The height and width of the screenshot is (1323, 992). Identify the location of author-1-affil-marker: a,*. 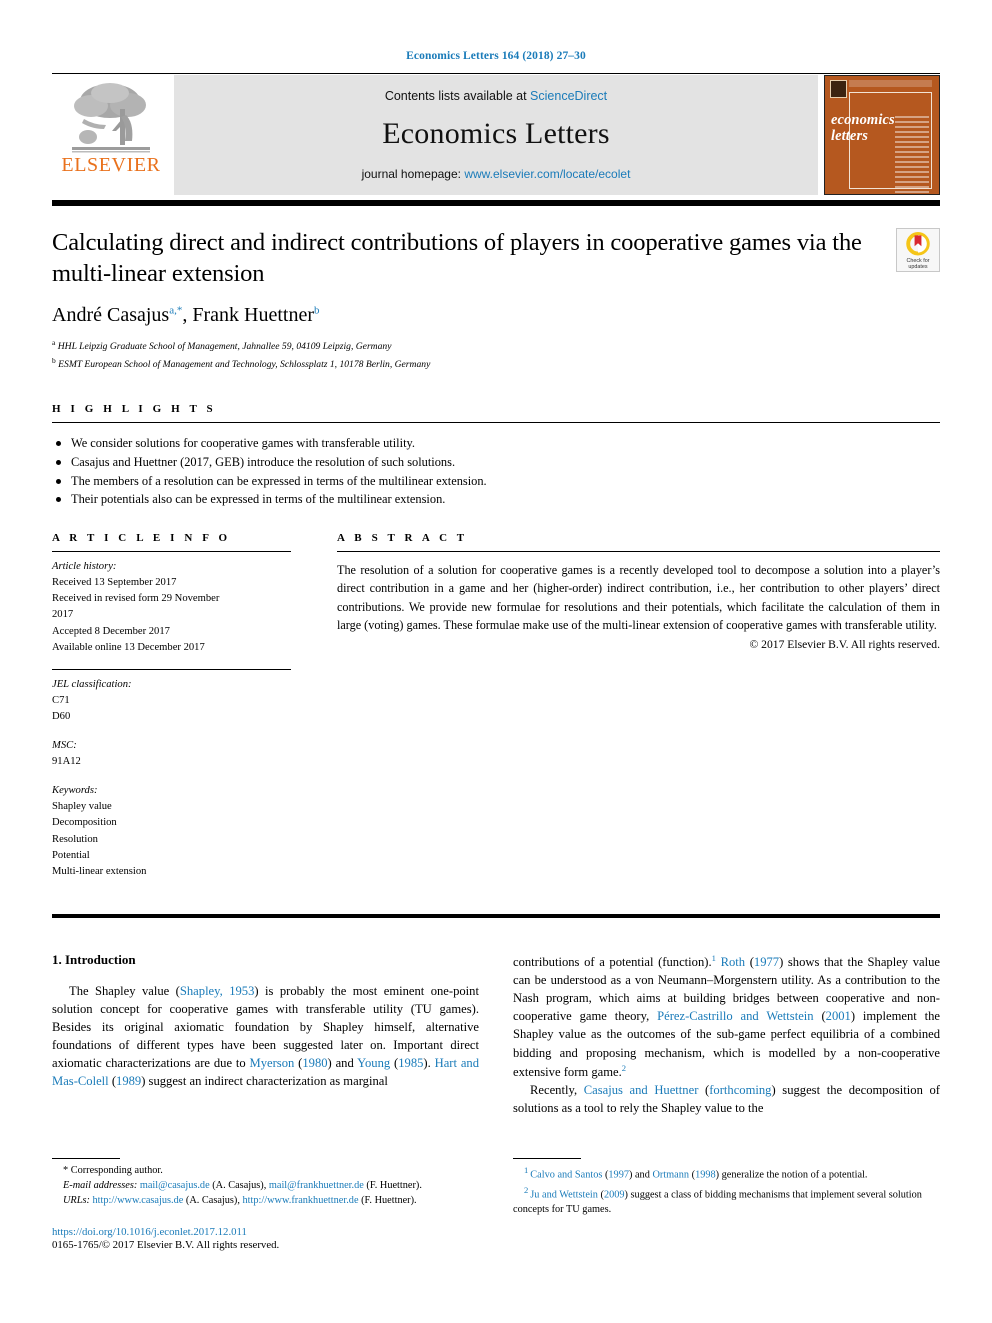
(175, 310).